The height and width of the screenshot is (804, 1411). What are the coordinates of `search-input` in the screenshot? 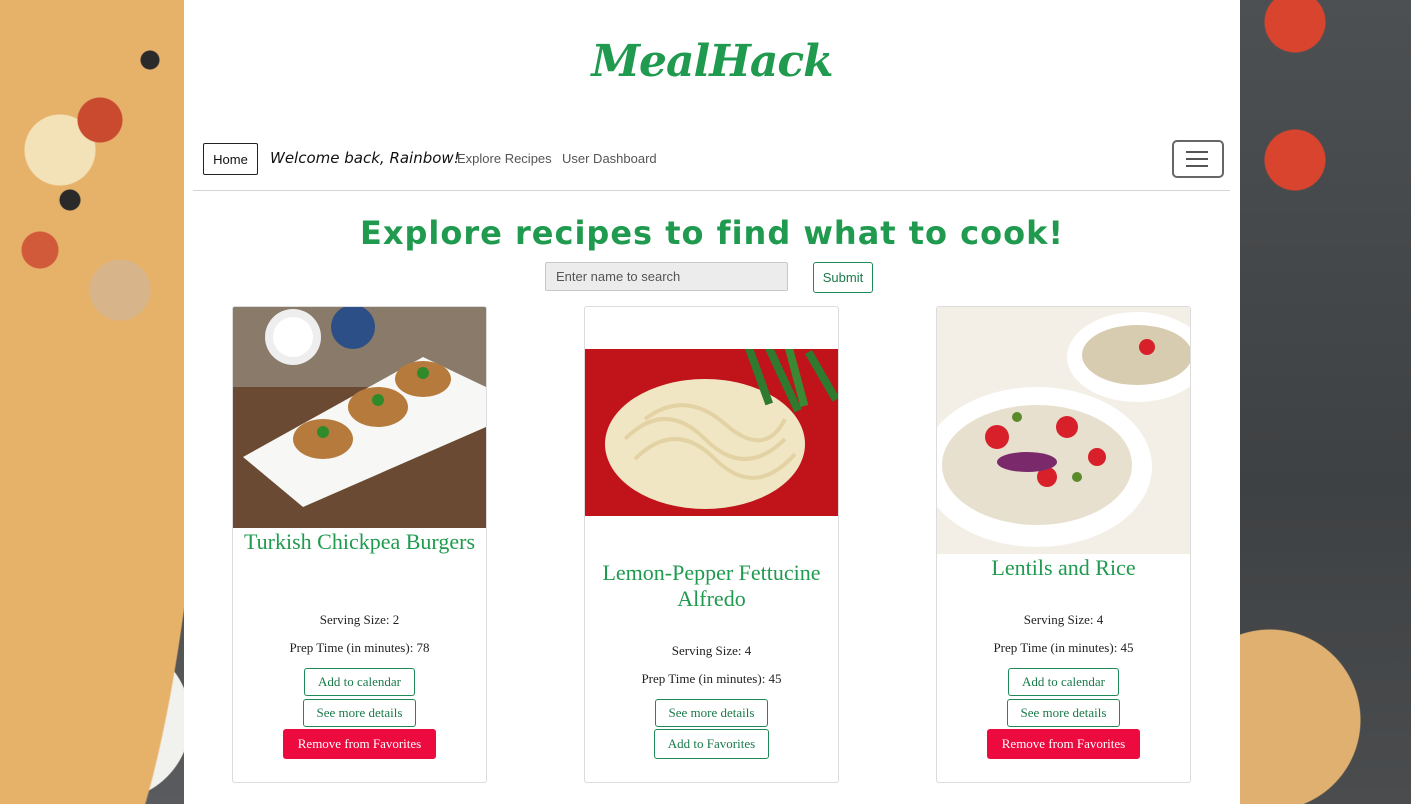 It's located at (666, 276).